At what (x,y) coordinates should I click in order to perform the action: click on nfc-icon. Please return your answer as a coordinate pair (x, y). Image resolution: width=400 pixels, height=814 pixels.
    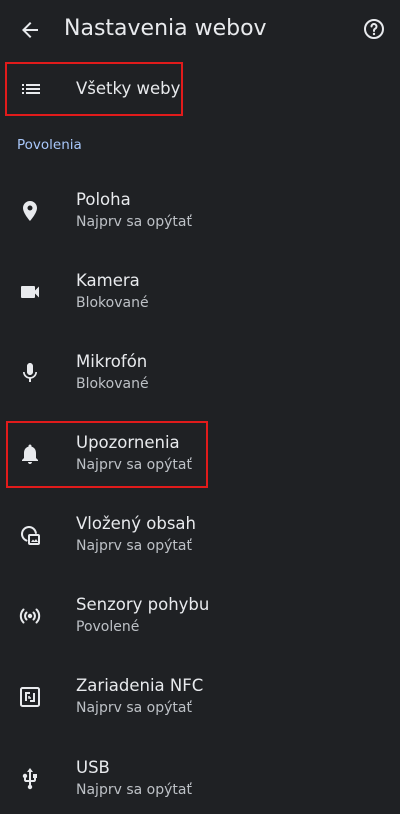
    Looking at the image, I should click on (30, 697).